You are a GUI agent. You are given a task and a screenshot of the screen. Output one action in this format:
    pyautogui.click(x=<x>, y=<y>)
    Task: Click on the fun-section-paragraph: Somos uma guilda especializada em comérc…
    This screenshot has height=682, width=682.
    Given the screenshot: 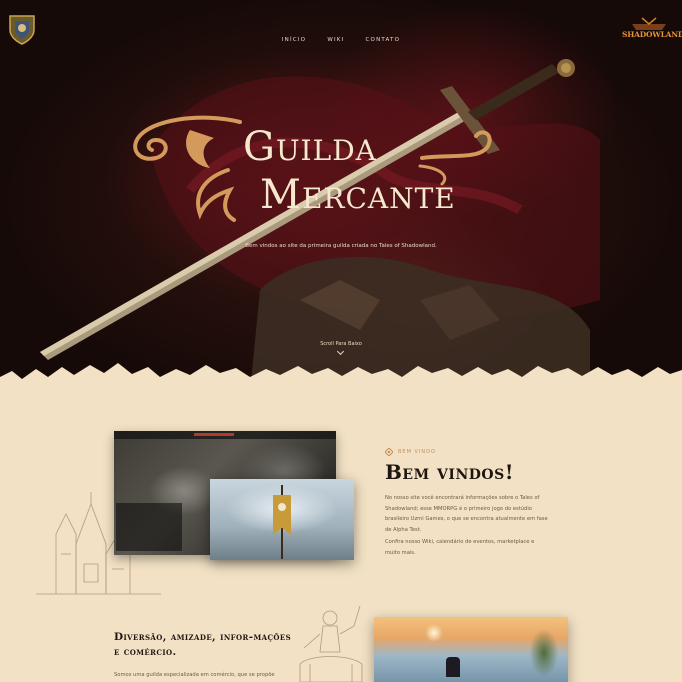 What is the action you would take?
    pyautogui.click(x=194, y=675)
    